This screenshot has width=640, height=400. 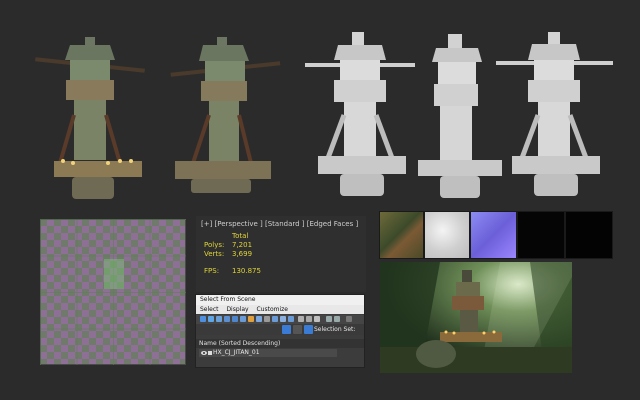 What do you see at coordinates (240, 236) in the screenshot?
I see `stats-total-header: Total` at bounding box center [240, 236].